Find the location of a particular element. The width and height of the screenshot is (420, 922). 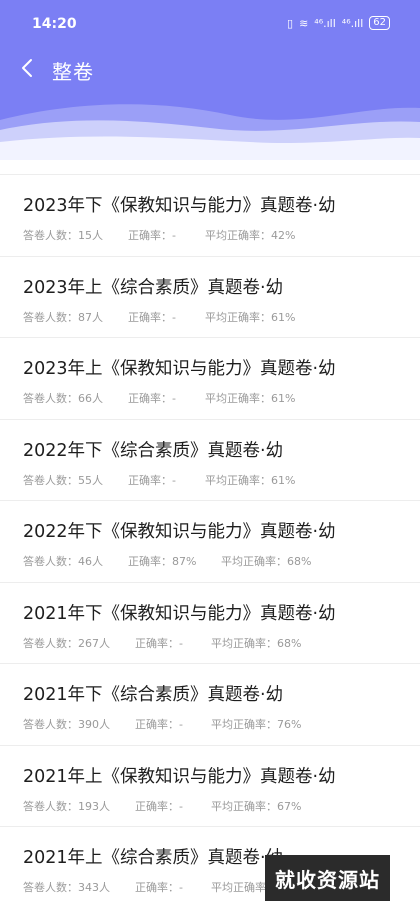

back-arrow-icon is located at coordinates (28, 68).